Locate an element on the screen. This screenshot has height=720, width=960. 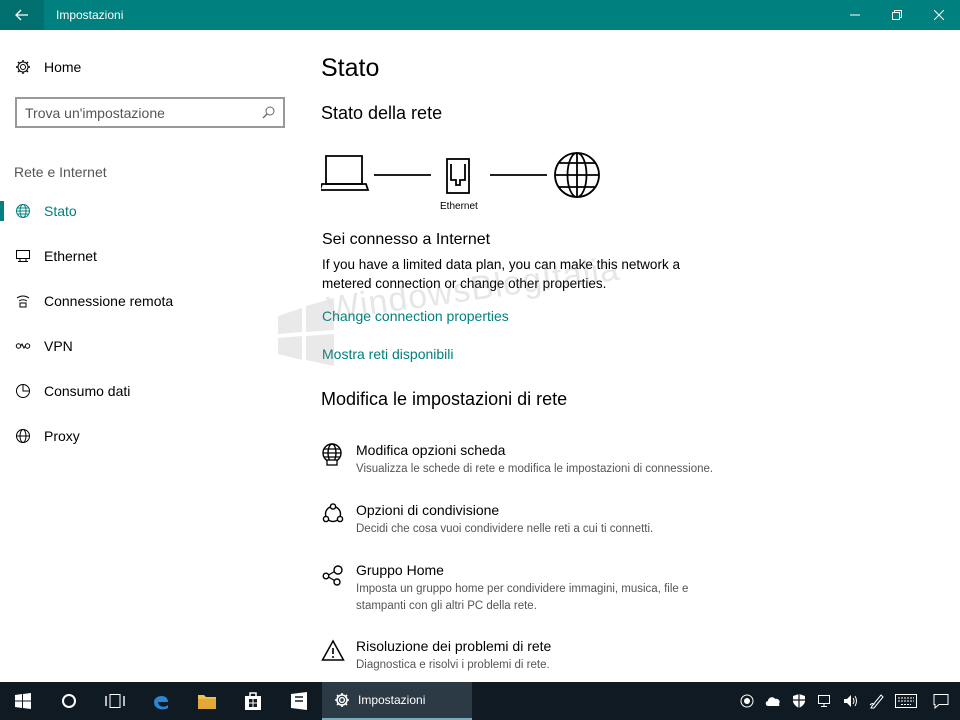
taskbar-app-label: Impostazioni is located at coordinates (392, 700).